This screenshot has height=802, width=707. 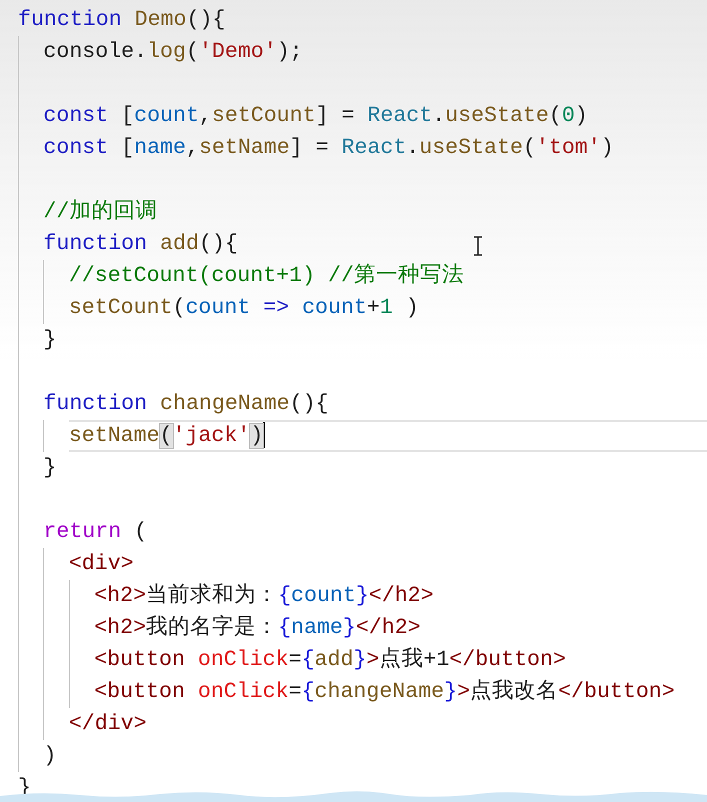 What do you see at coordinates (266, 276) in the screenshot?
I see `code-line: //setCount(count+1) //第一种写法` at bounding box center [266, 276].